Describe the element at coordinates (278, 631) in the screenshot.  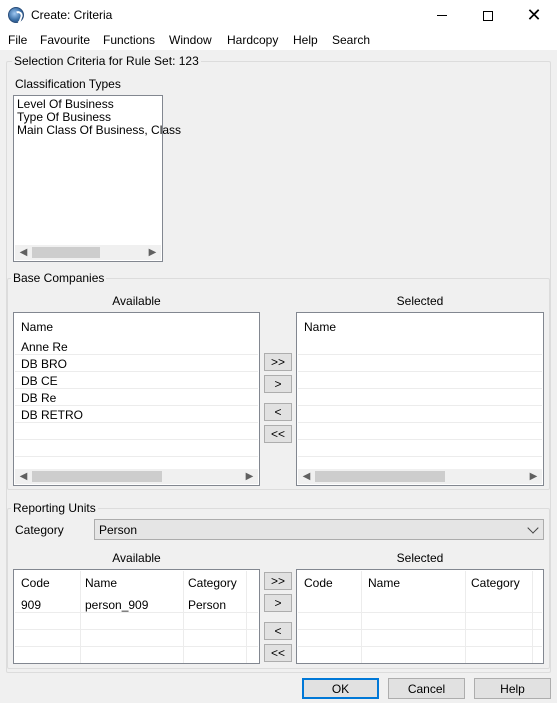
I see `reporting-remove-button: <` at that location.